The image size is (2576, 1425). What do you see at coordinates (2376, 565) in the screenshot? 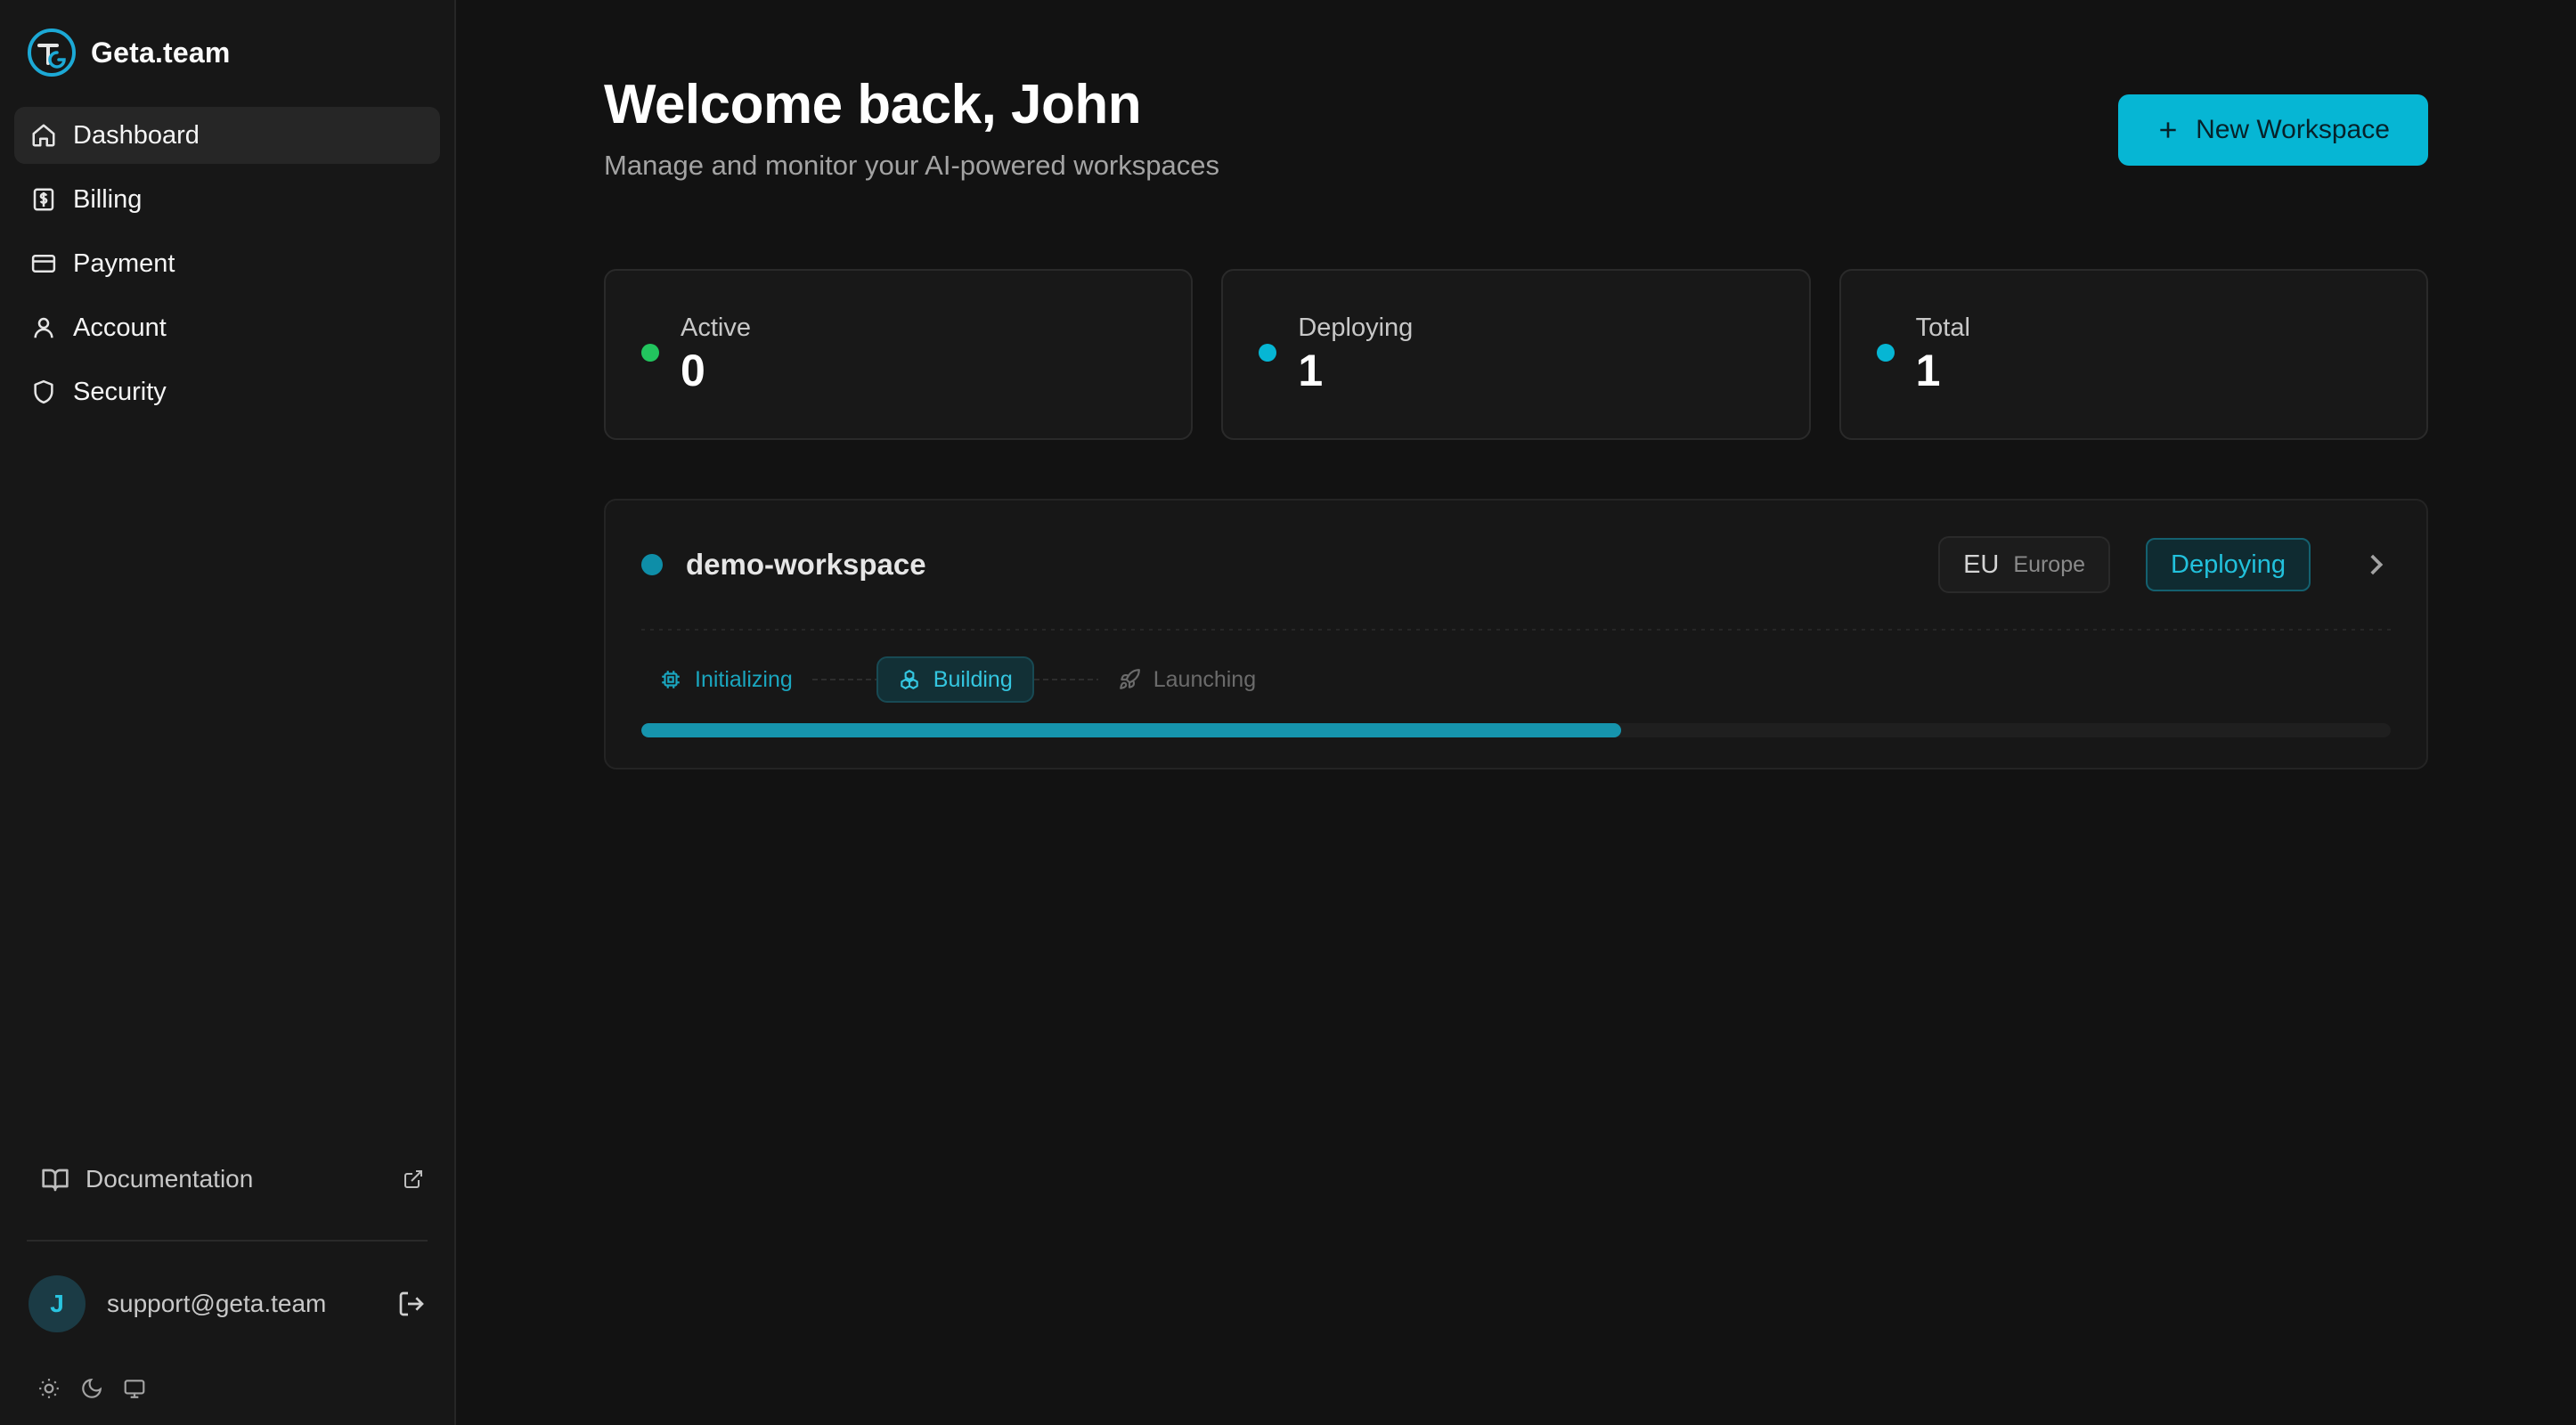
I see `chevron-right-icon` at bounding box center [2376, 565].